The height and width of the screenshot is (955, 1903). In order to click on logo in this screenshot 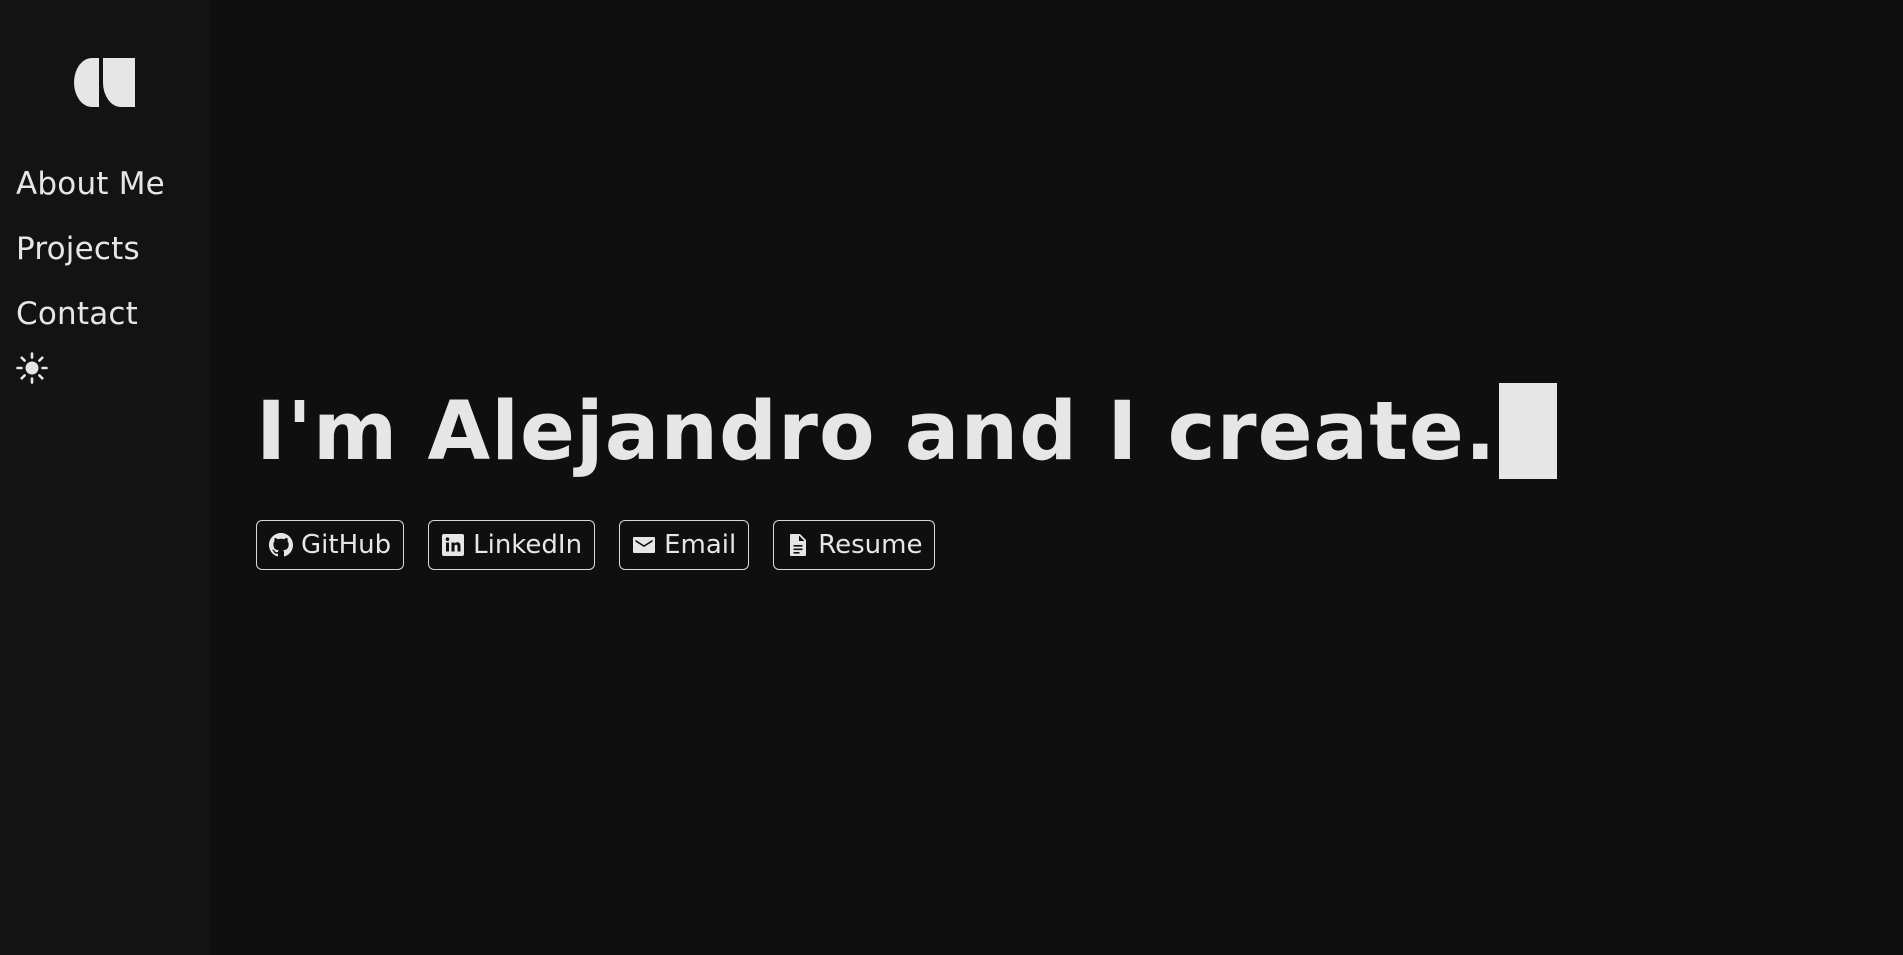, I will do `click(104, 82)`.